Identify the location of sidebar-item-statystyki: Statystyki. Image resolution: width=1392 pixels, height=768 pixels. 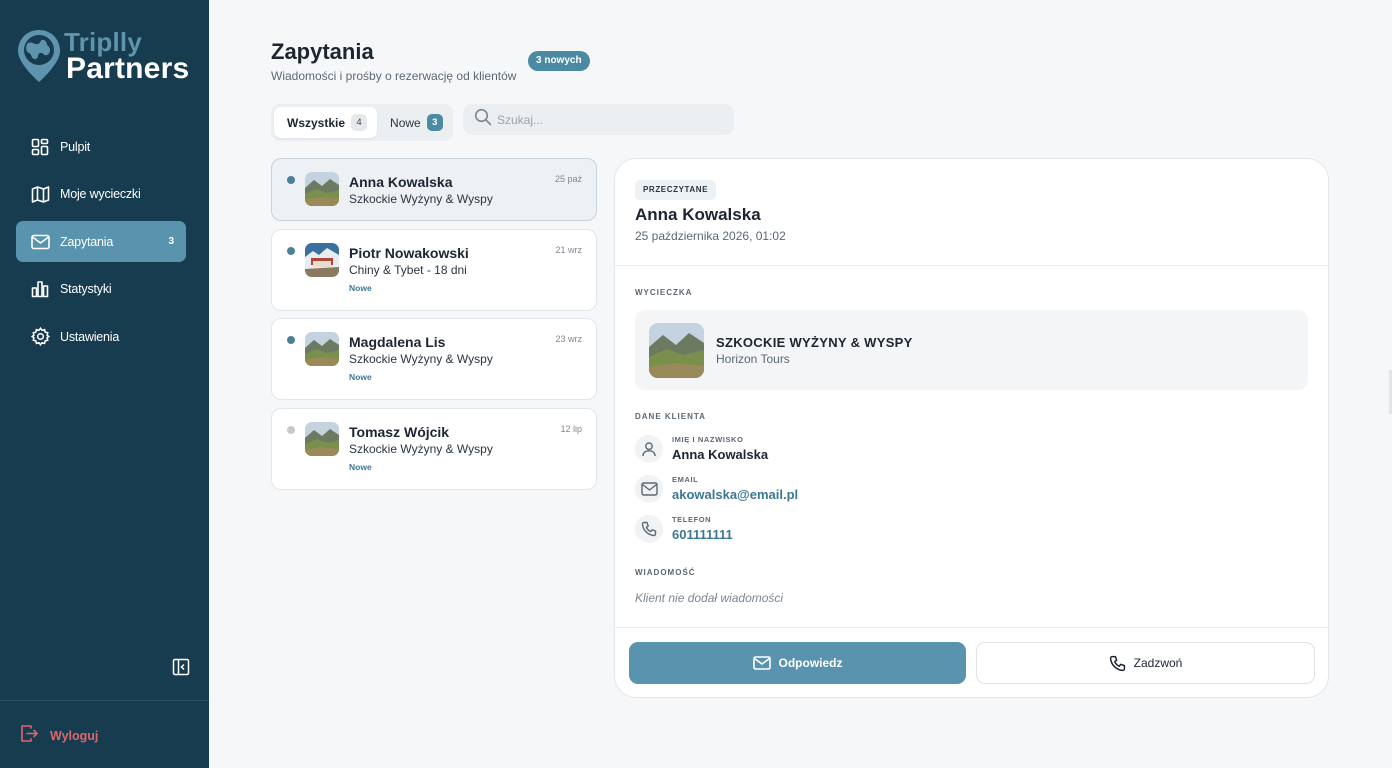
(101, 289).